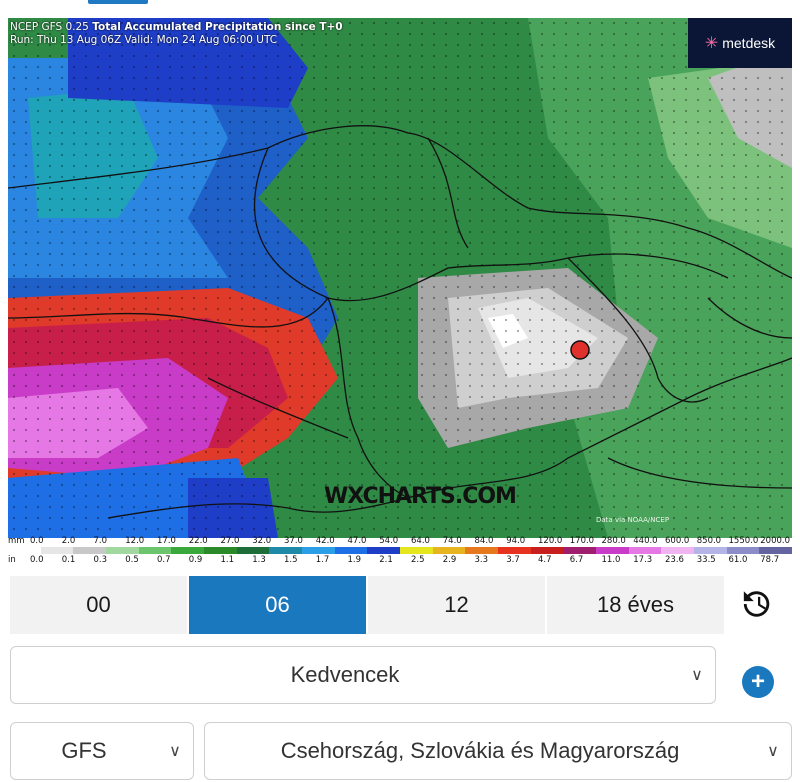  I want to click on legend-in-value: 2.5, so click(418, 560).